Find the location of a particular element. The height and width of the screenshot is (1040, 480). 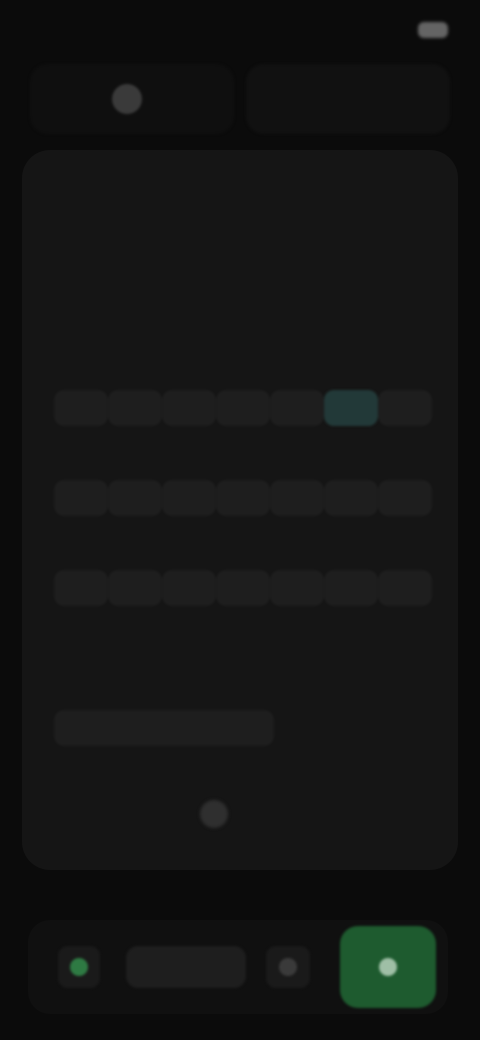

bottom-action-bar is located at coordinates (238, 967).